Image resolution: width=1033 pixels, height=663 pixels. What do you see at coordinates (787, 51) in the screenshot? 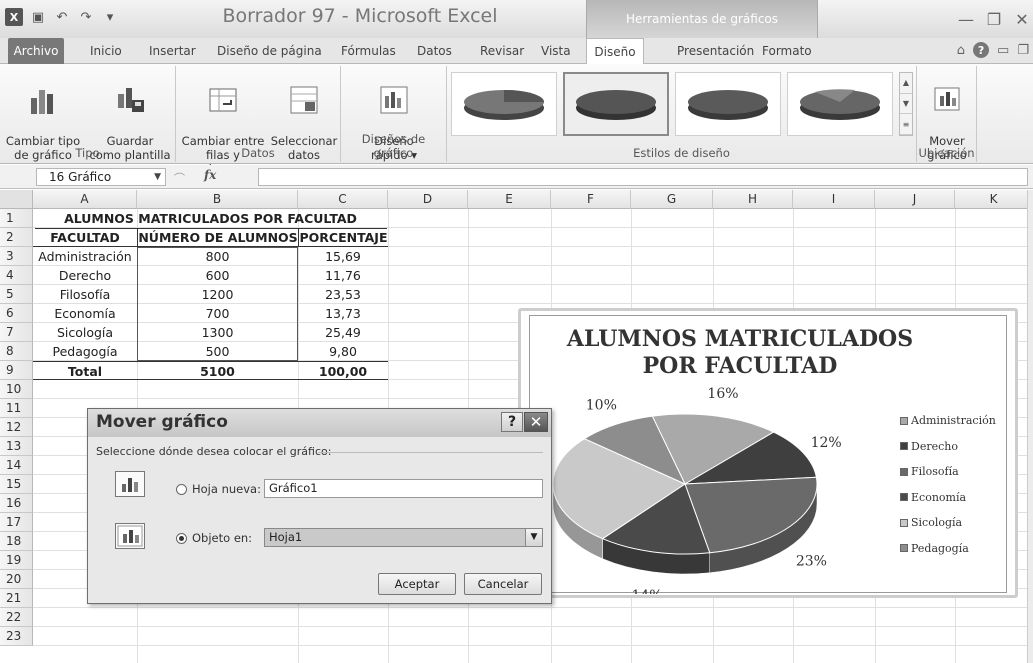
I see `tab-formato: Formato` at bounding box center [787, 51].